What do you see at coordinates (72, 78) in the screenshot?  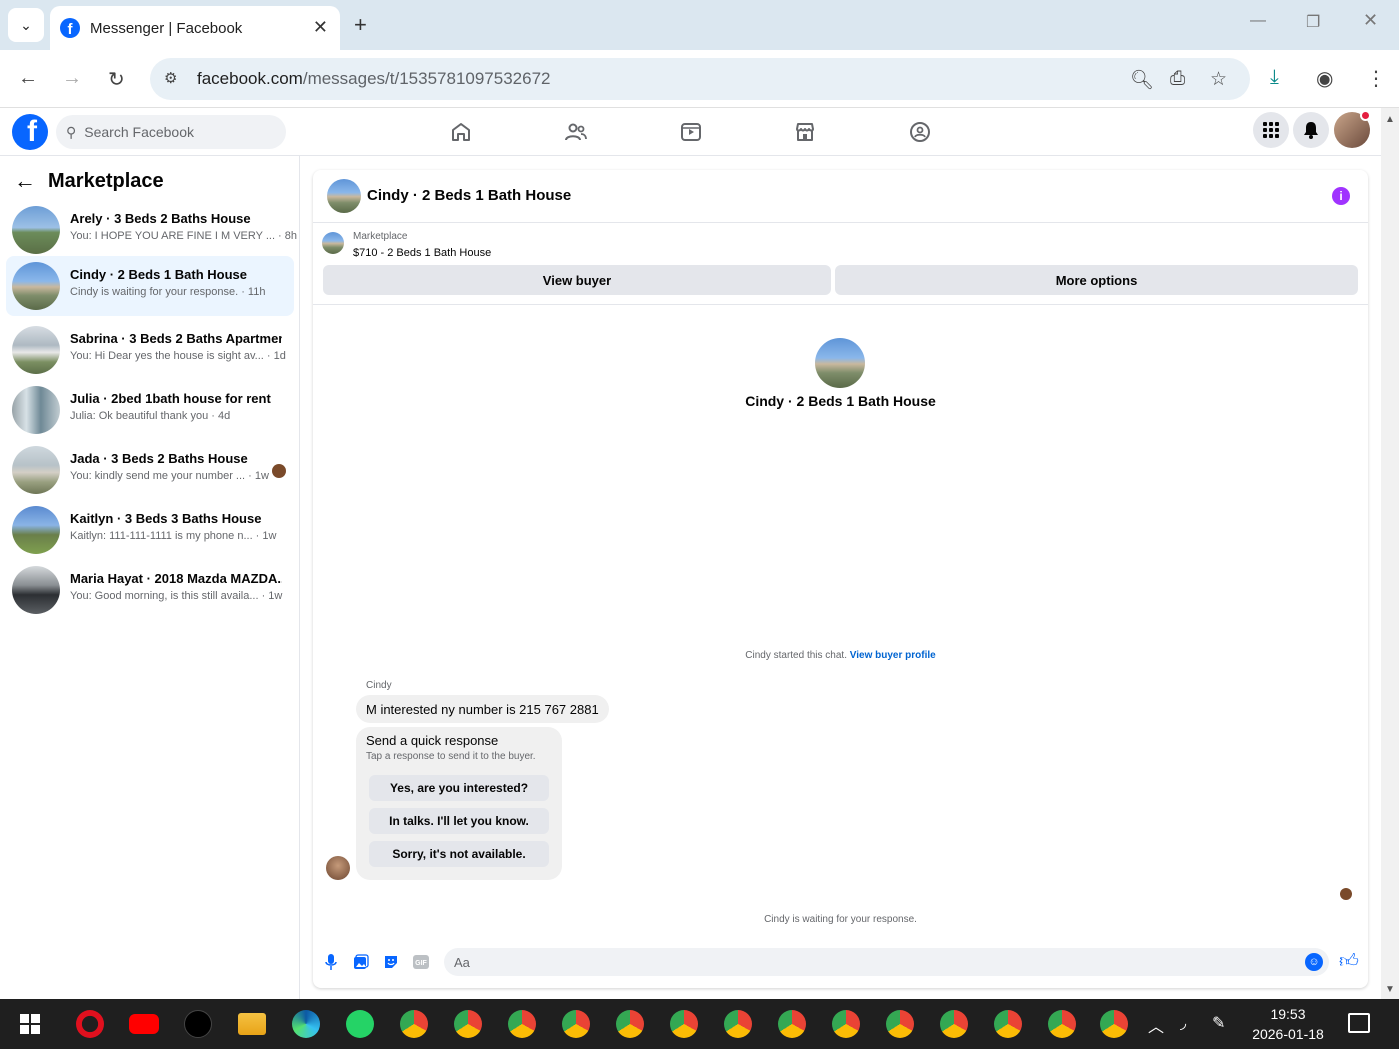 I see `forward-icon: →` at bounding box center [72, 78].